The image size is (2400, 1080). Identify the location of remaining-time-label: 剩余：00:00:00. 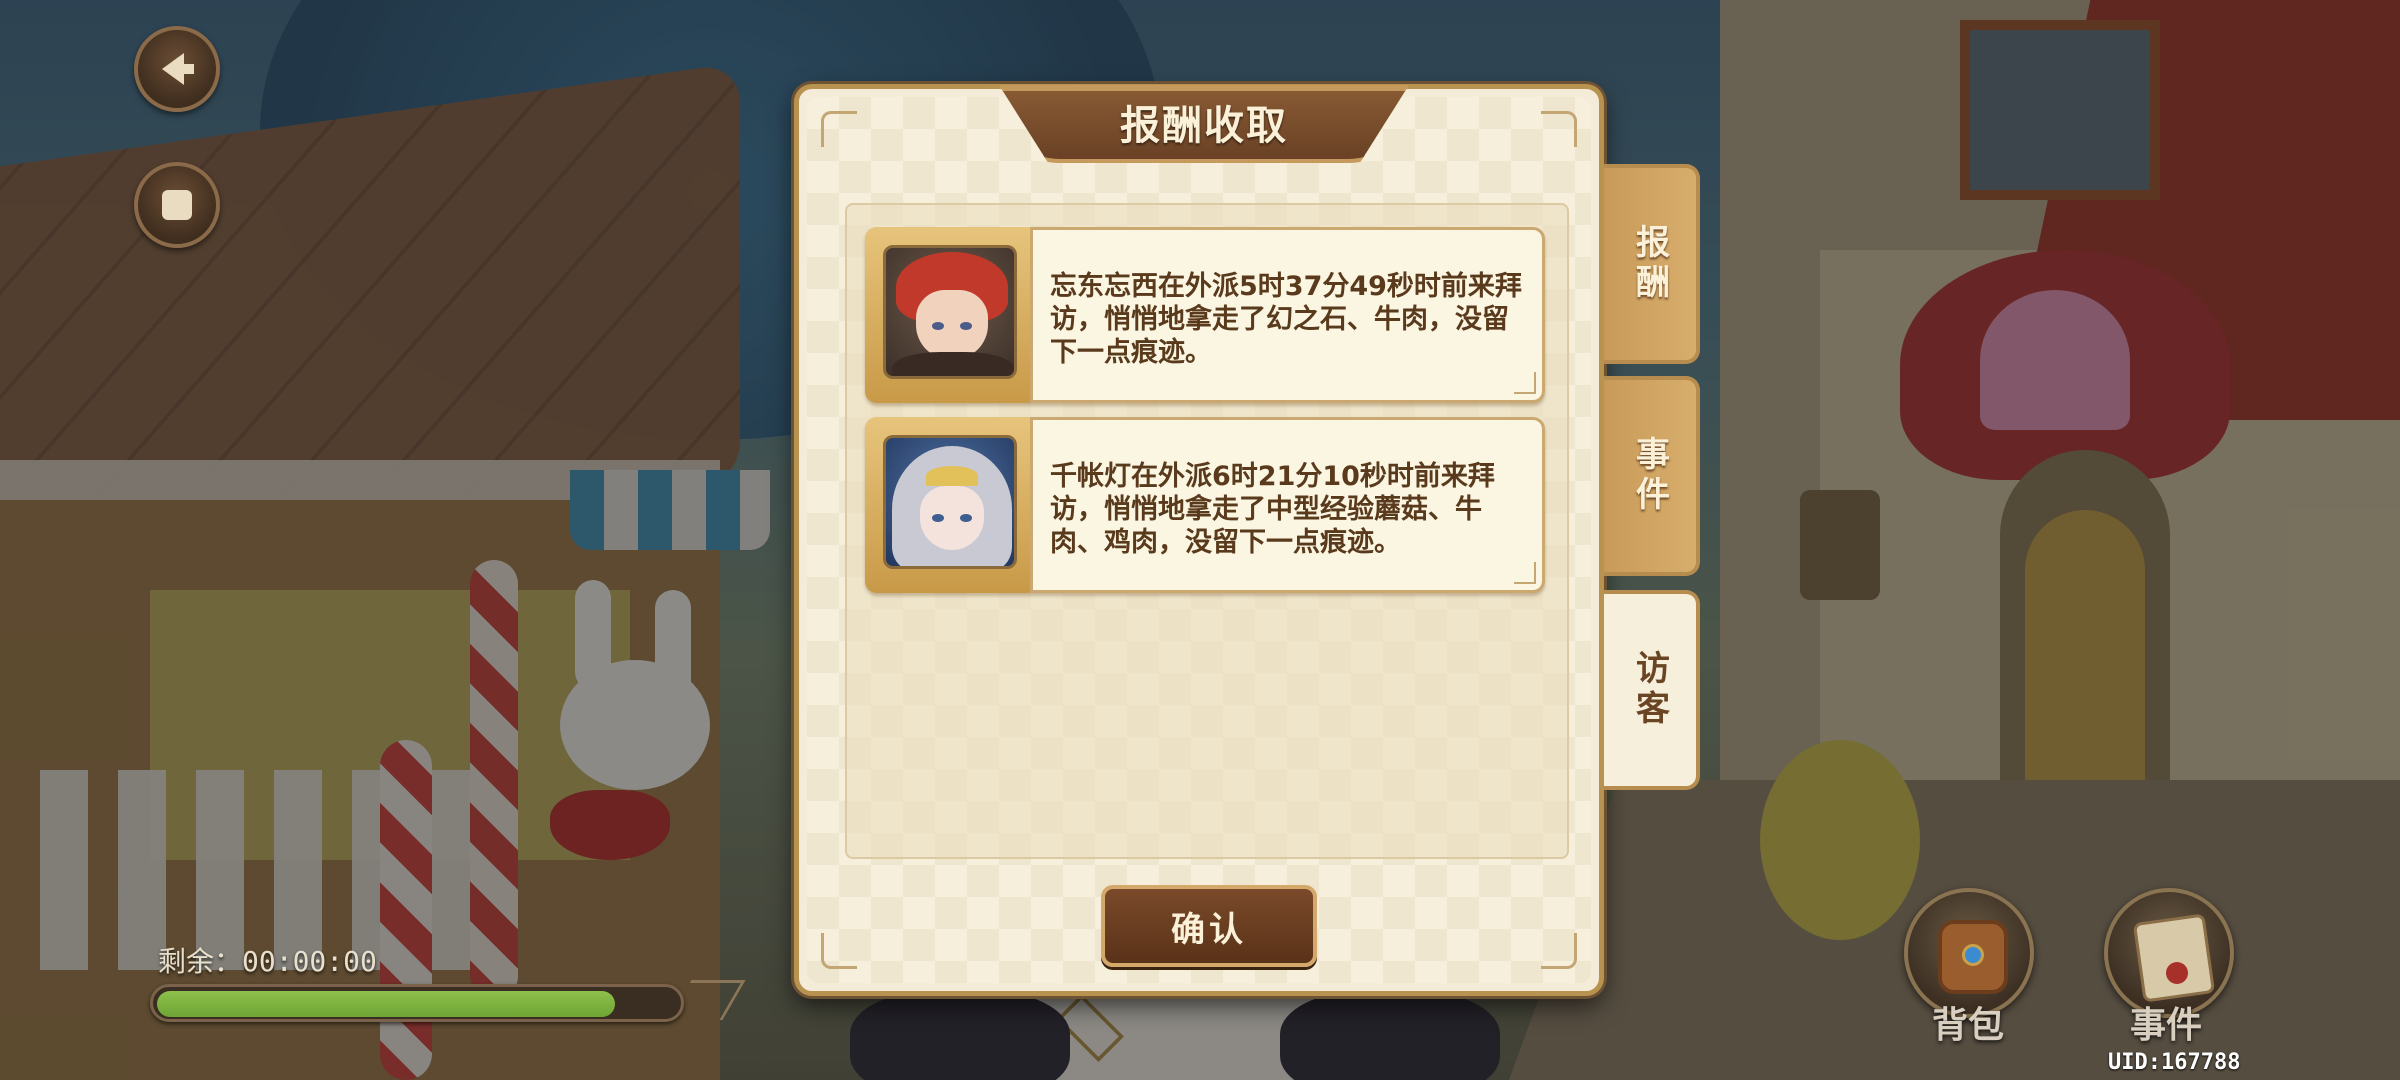
(267, 961).